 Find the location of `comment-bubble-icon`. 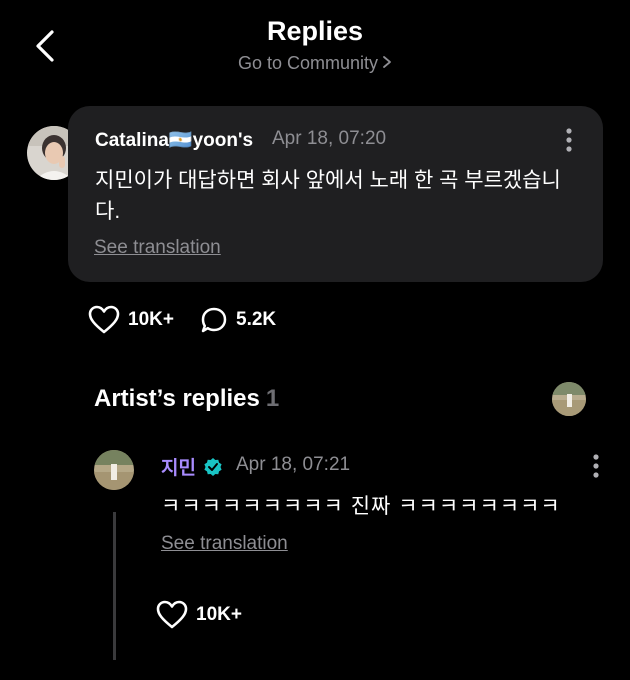

comment-bubble-icon is located at coordinates (214, 320).